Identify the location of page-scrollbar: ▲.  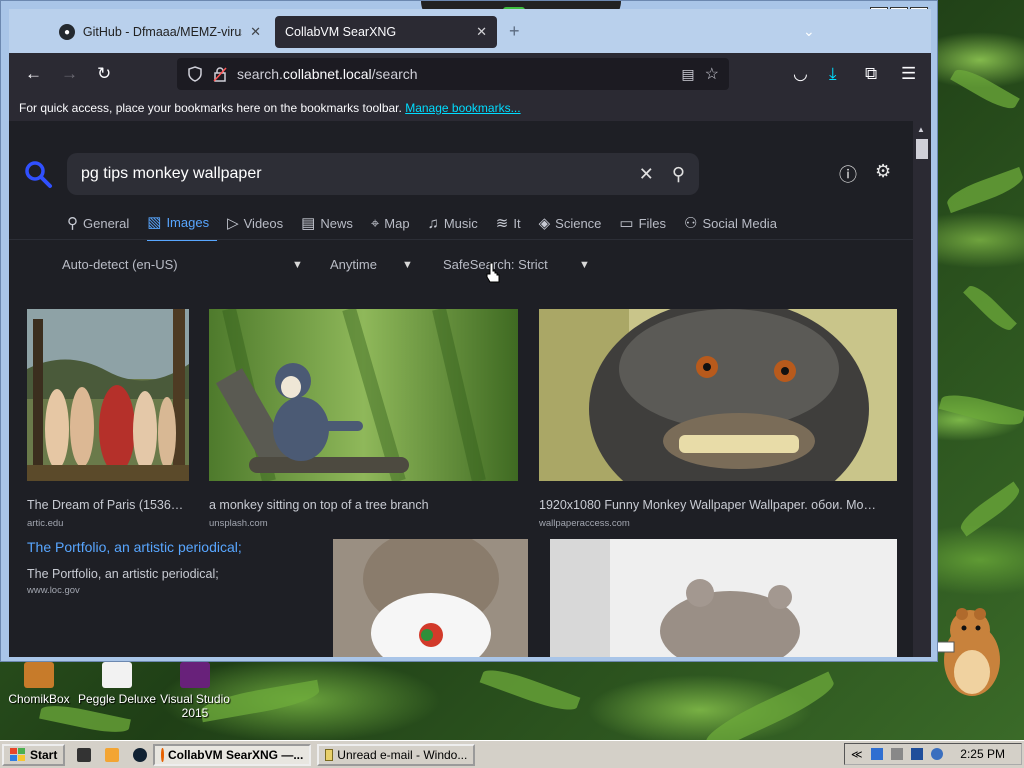
(922, 389).